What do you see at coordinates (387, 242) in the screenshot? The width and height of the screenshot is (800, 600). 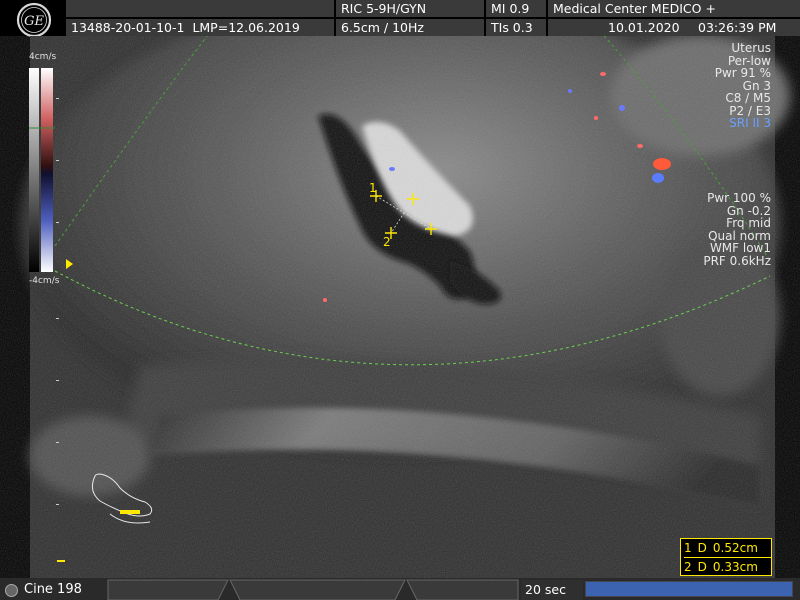 I see `caliper-label-2: 2` at bounding box center [387, 242].